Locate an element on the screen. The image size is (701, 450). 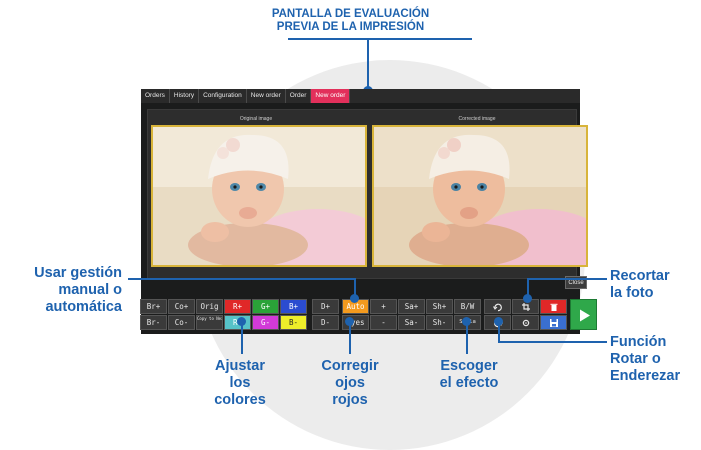
original-baby-photo is located at coordinates (259, 196).